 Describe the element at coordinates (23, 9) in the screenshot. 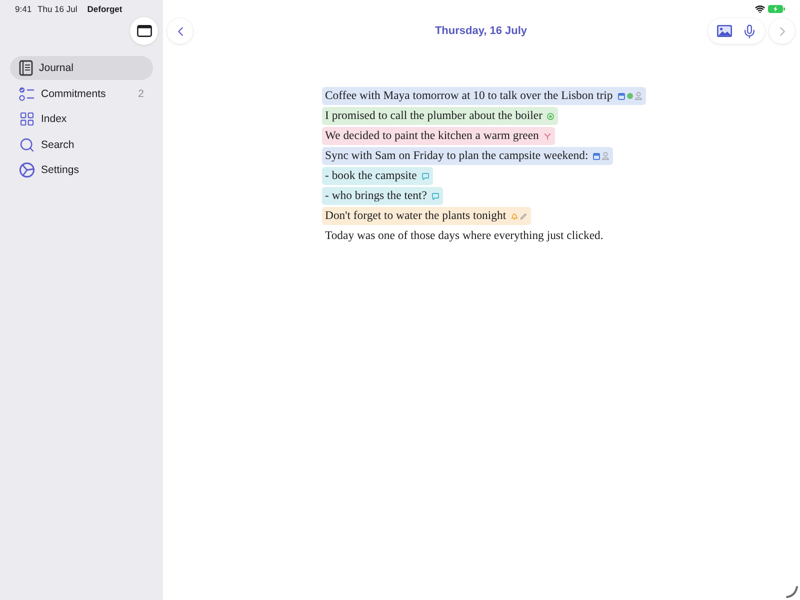

I see `status-time: 9:41` at that location.